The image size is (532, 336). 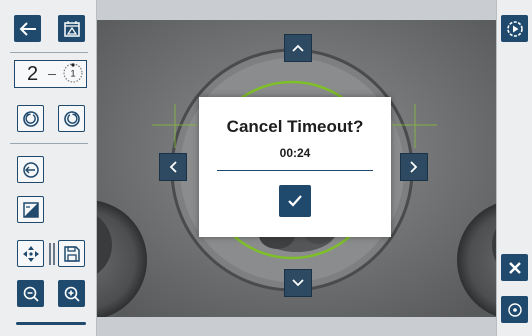 What do you see at coordinates (51, 323) in the screenshot?
I see `zoom-slider` at bounding box center [51, 323].